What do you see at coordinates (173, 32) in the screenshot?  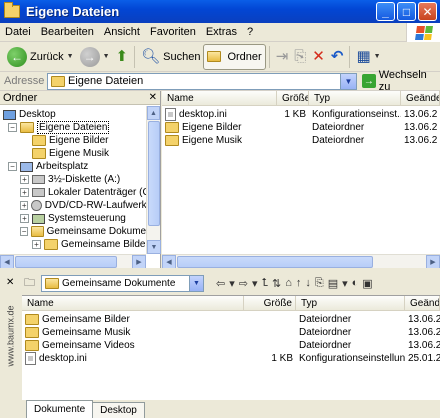 I see `menu-favoriten: Favoriten` at bounding box center [173, 32].